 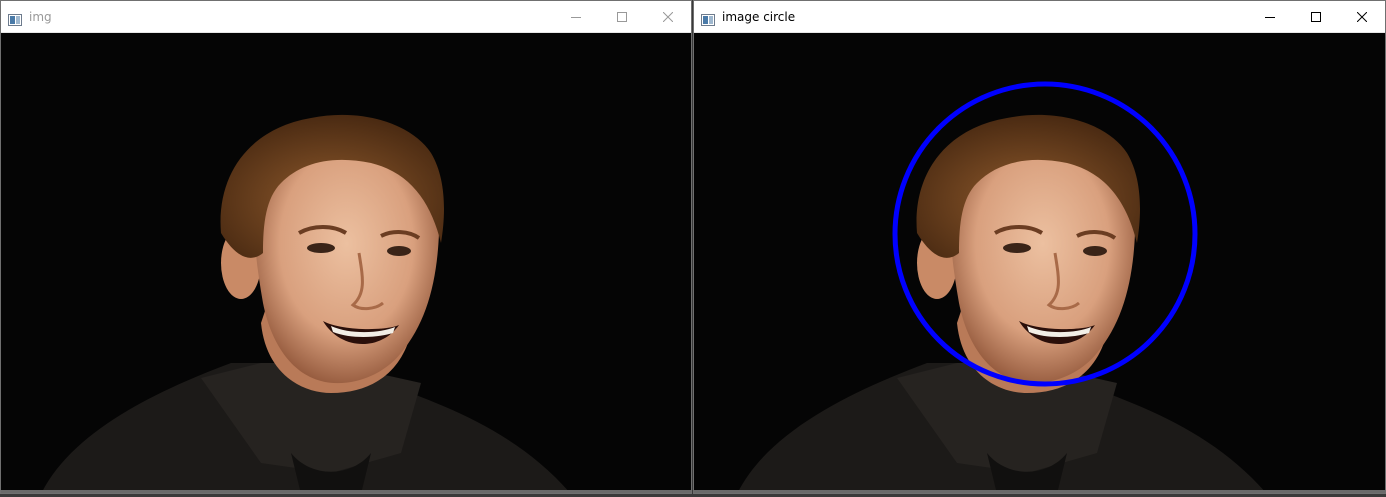 I want to click on window-title: img, so click(x=40, y=16).